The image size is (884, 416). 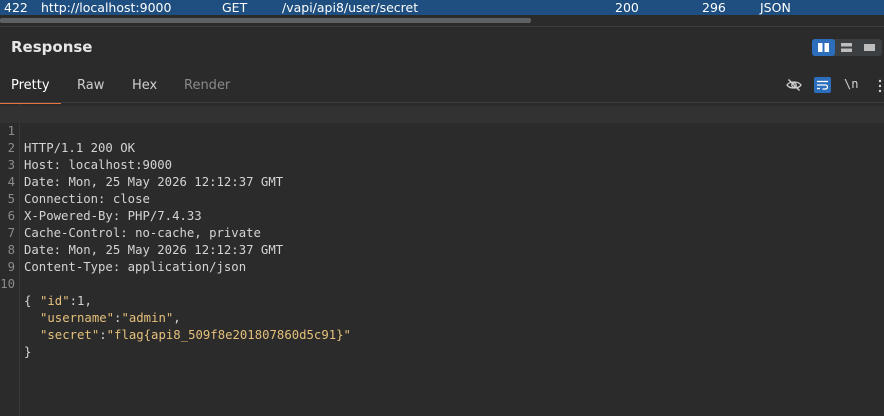 I want to click on header-value: no-cache, private, so click(x=198, y=233).